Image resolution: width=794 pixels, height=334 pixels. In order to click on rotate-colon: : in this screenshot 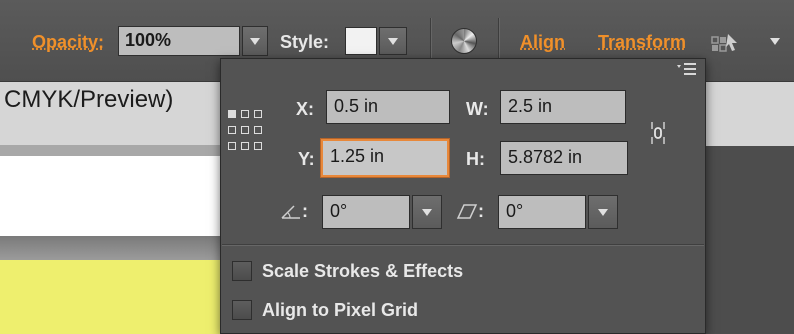, I will do `click(305, 211)`.